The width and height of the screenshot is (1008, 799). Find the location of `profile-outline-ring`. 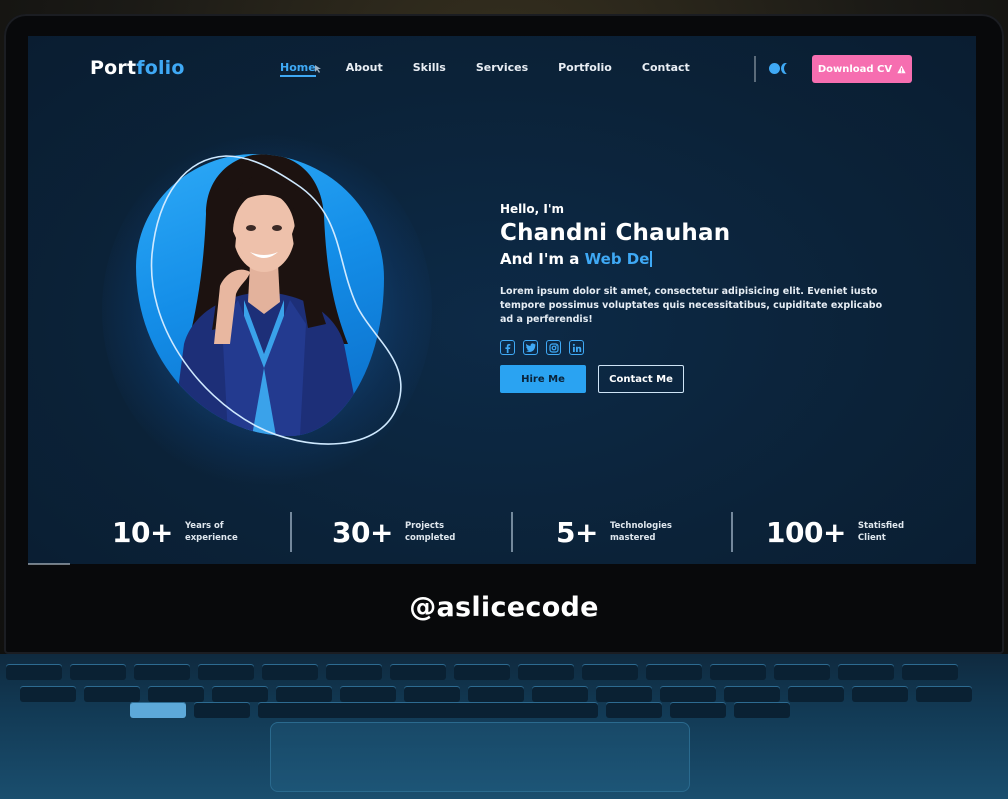

profile-outline-ring is located at coordinates (276, 300).